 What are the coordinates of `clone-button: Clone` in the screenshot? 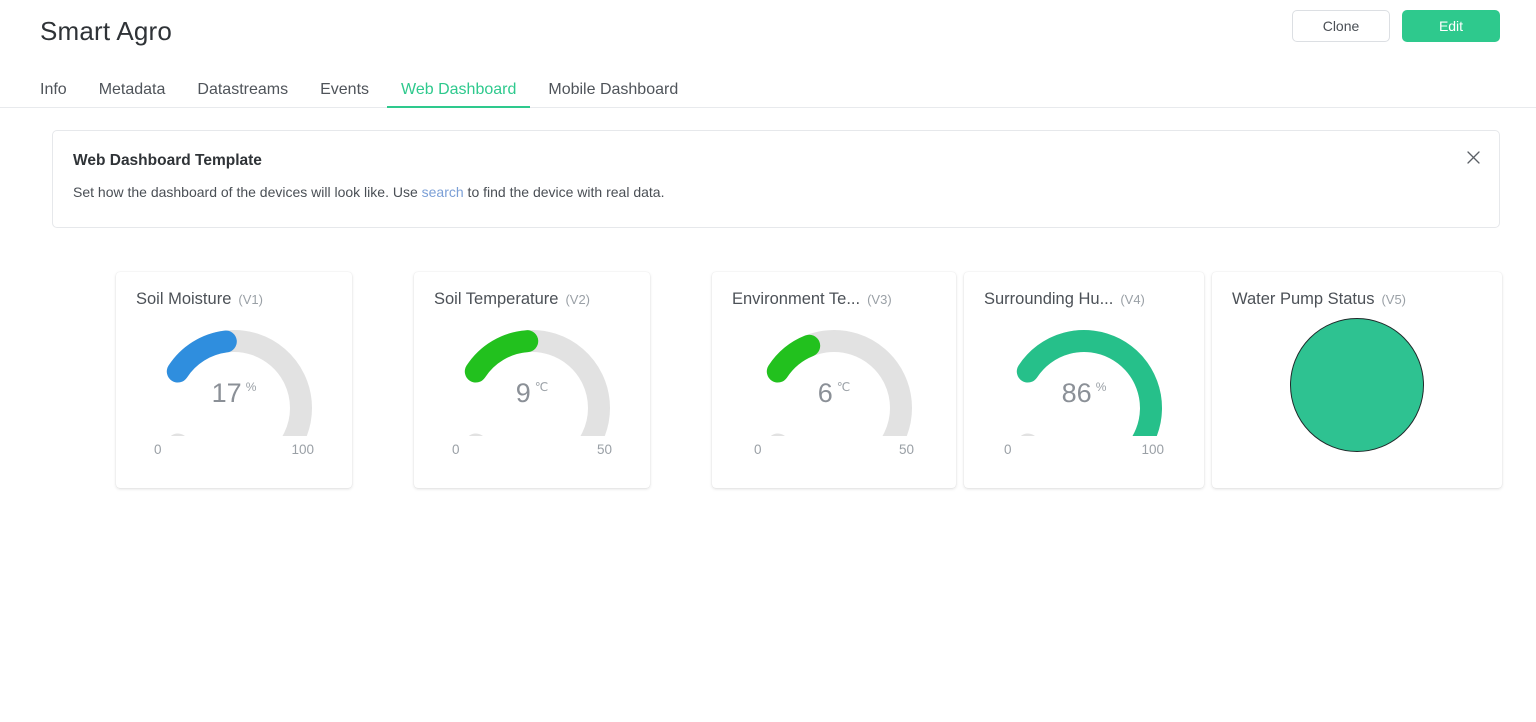 It's located at (1341, 26).